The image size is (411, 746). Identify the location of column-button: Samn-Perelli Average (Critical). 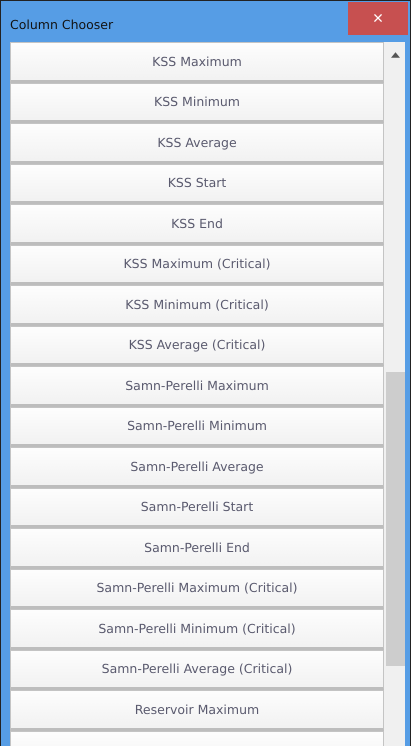
(197, 670).